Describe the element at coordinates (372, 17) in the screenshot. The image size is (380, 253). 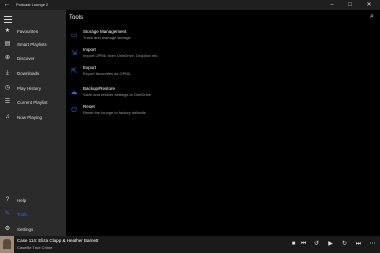
I see `search-icon: ⌕` at that location.